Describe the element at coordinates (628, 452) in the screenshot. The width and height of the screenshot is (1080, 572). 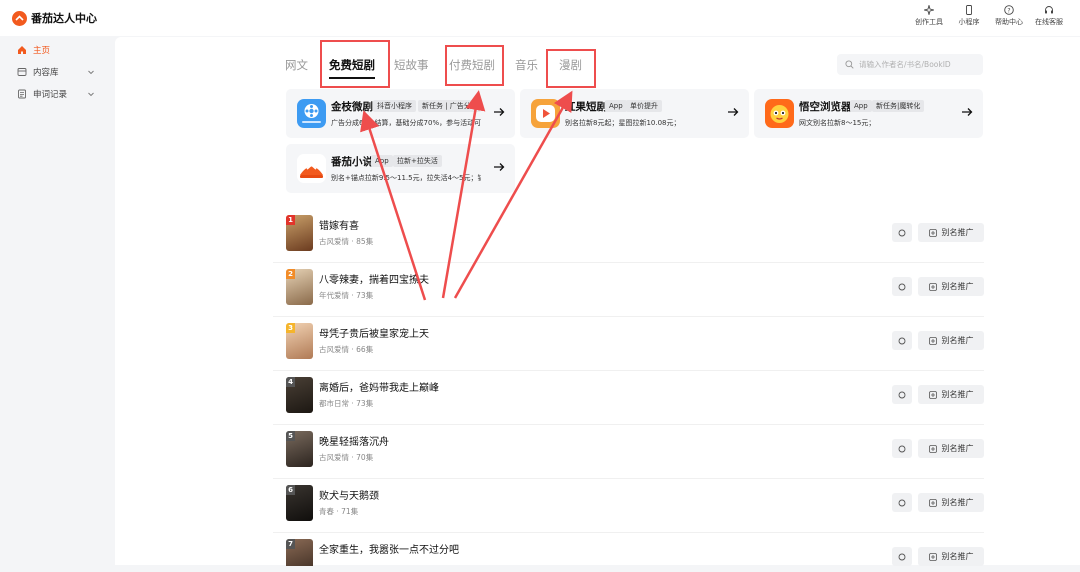
I see `drama-row: 5 晚星轻摇落沉舟 古风爱情 · 70集 别名推广` at that location.